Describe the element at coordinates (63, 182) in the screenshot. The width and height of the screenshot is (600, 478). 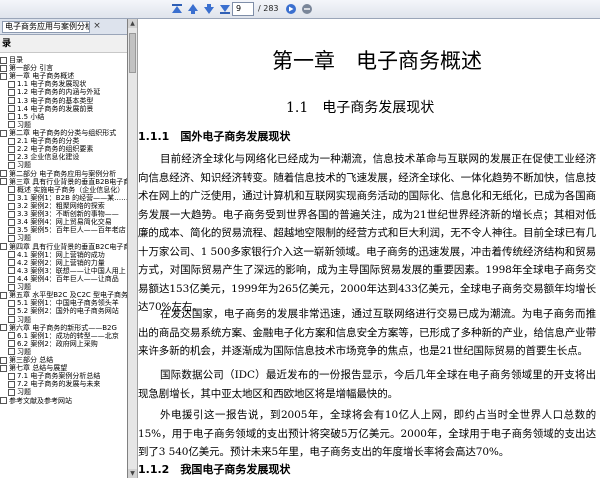
I see `toc-item: 第三章 具有行业背景的垂直B2B电子商务` at that location.